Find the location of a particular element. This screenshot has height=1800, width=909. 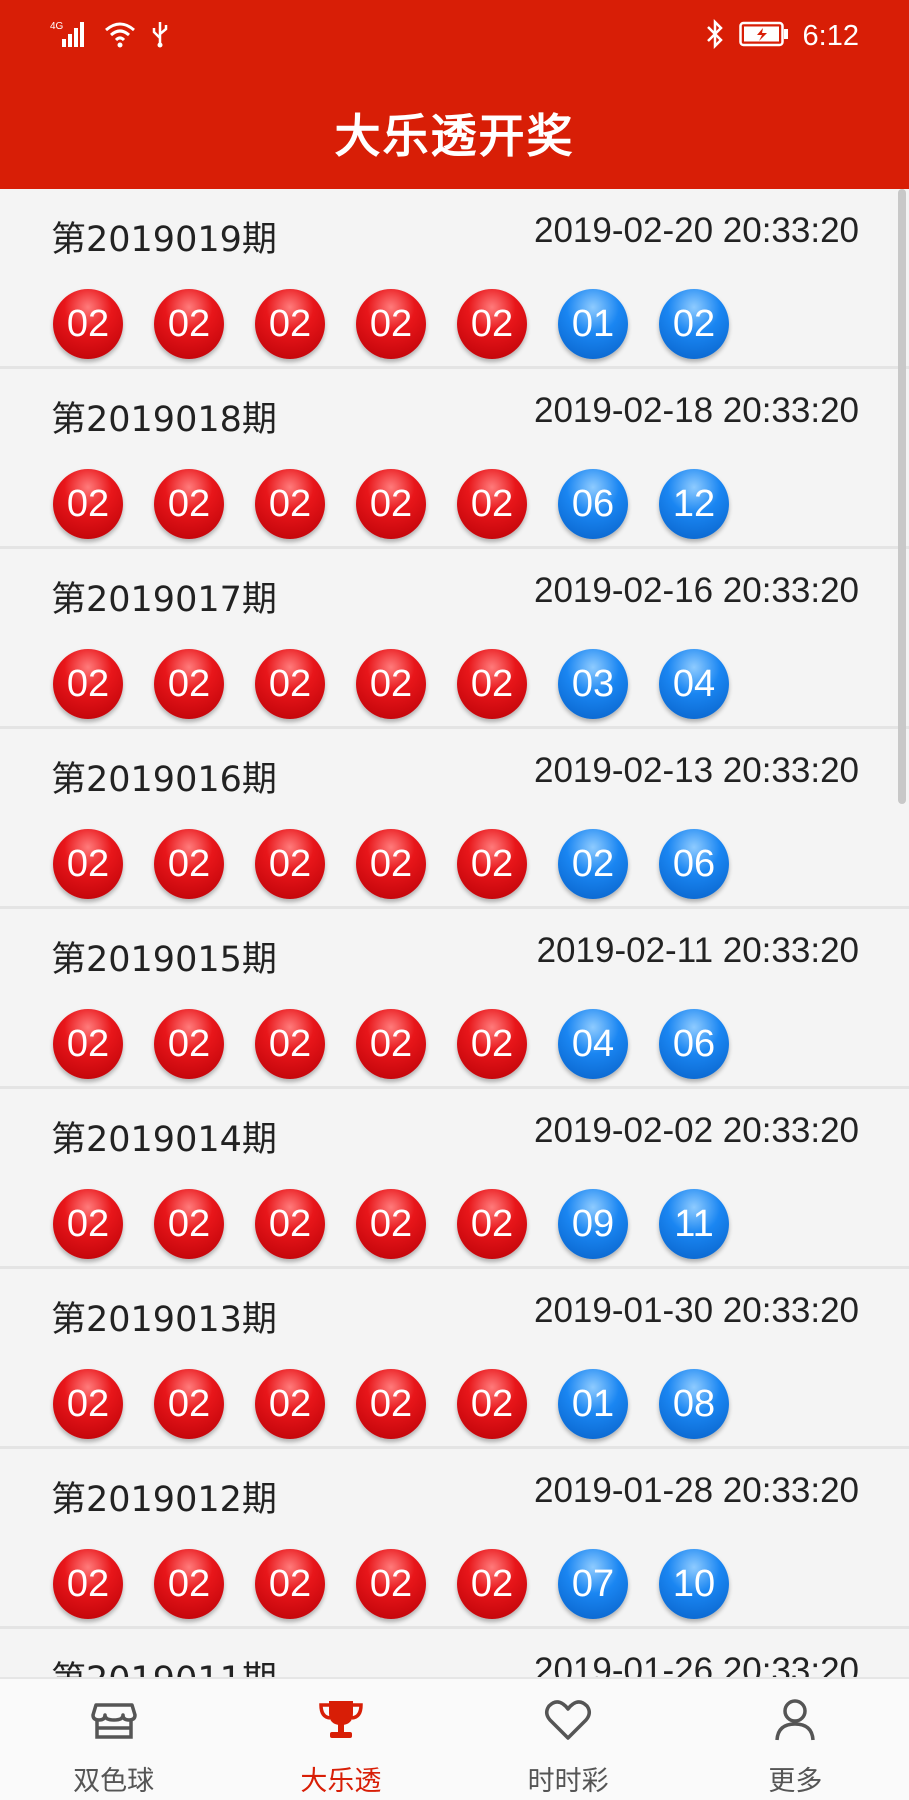

draw-row: 第2019011期 2019-01-26 20:33:20 is located at coordinates (454, 1653).